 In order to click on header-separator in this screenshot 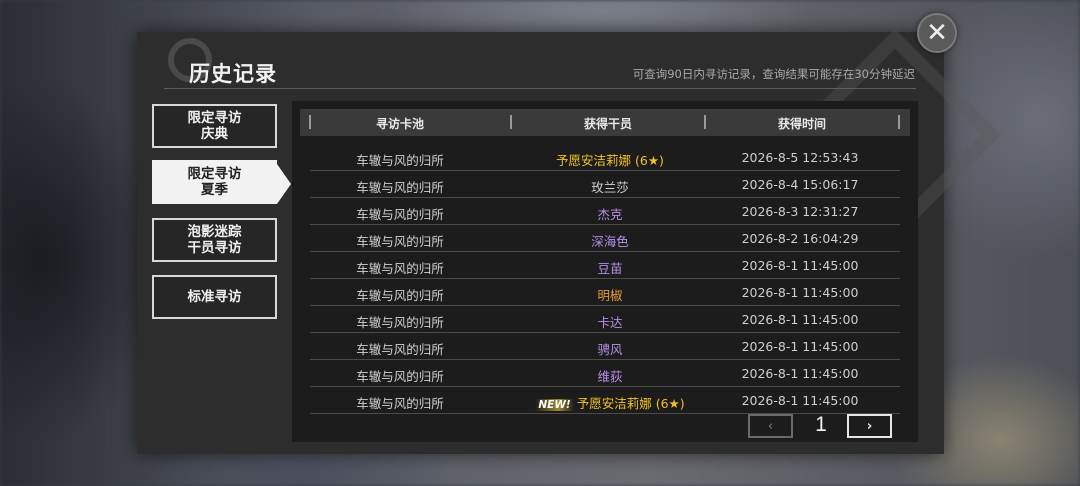, I will do `click(899, 122)`.